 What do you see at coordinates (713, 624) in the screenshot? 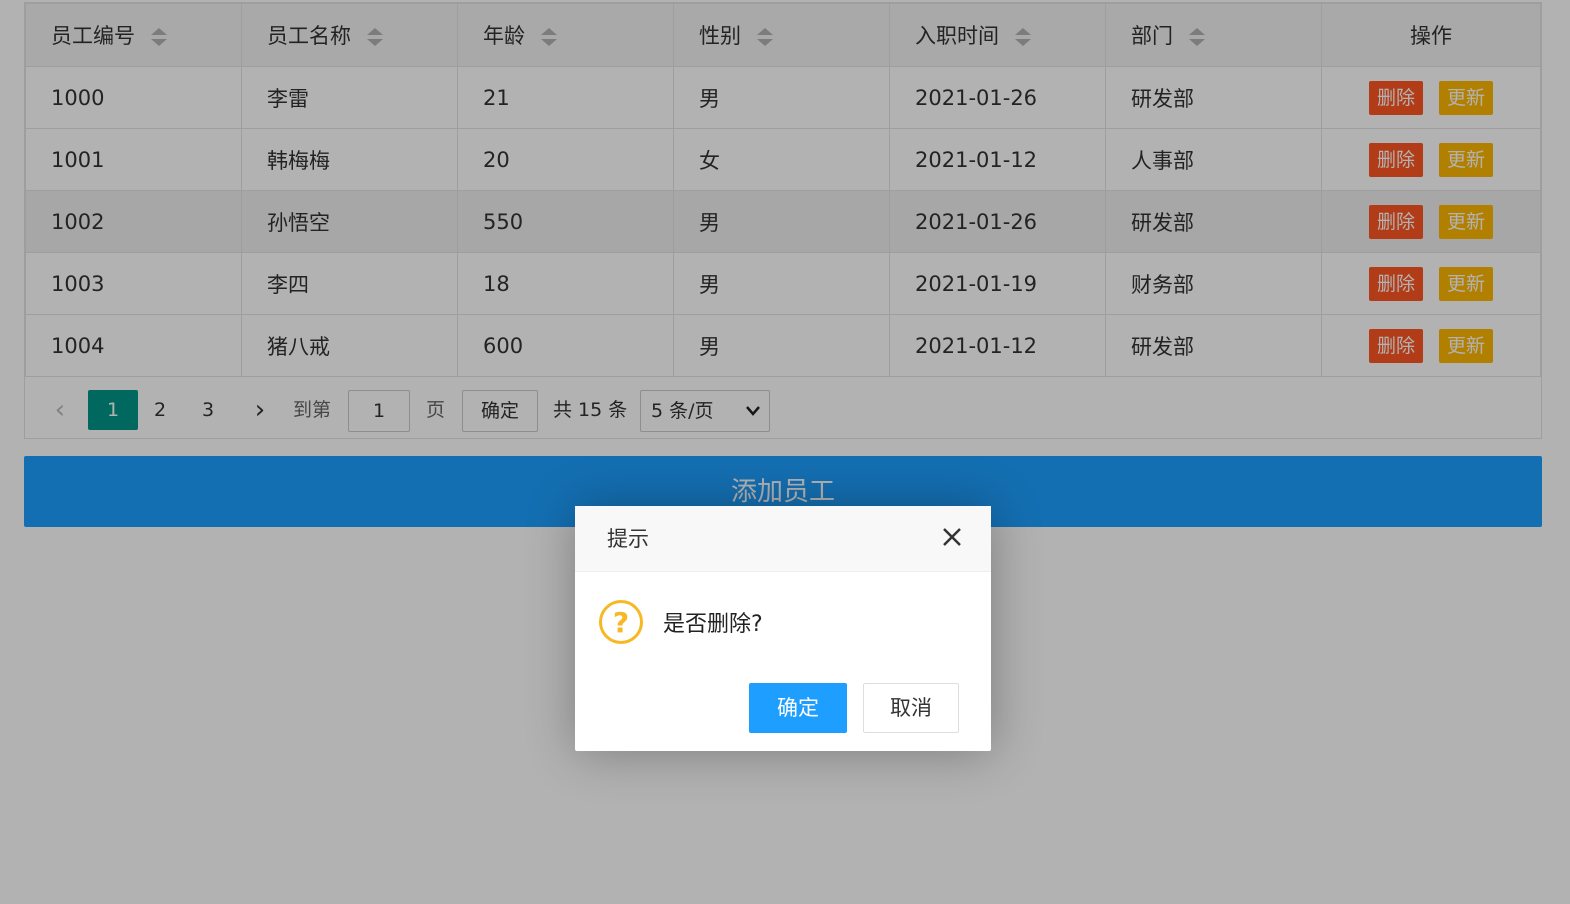
I see `dialog-message: 是否删除?` at bounding box center [713, 624].